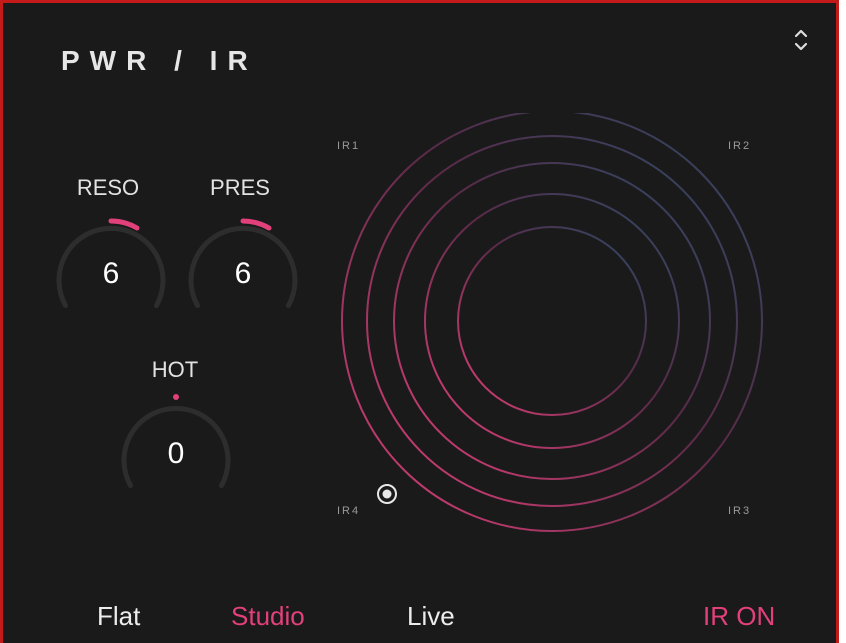 The height and width of the screenshot is (643, 846). What do you see at coordinates (243, 273) in the screenshot?
I see `pres-value: 6` at bounding box center [243, 273].